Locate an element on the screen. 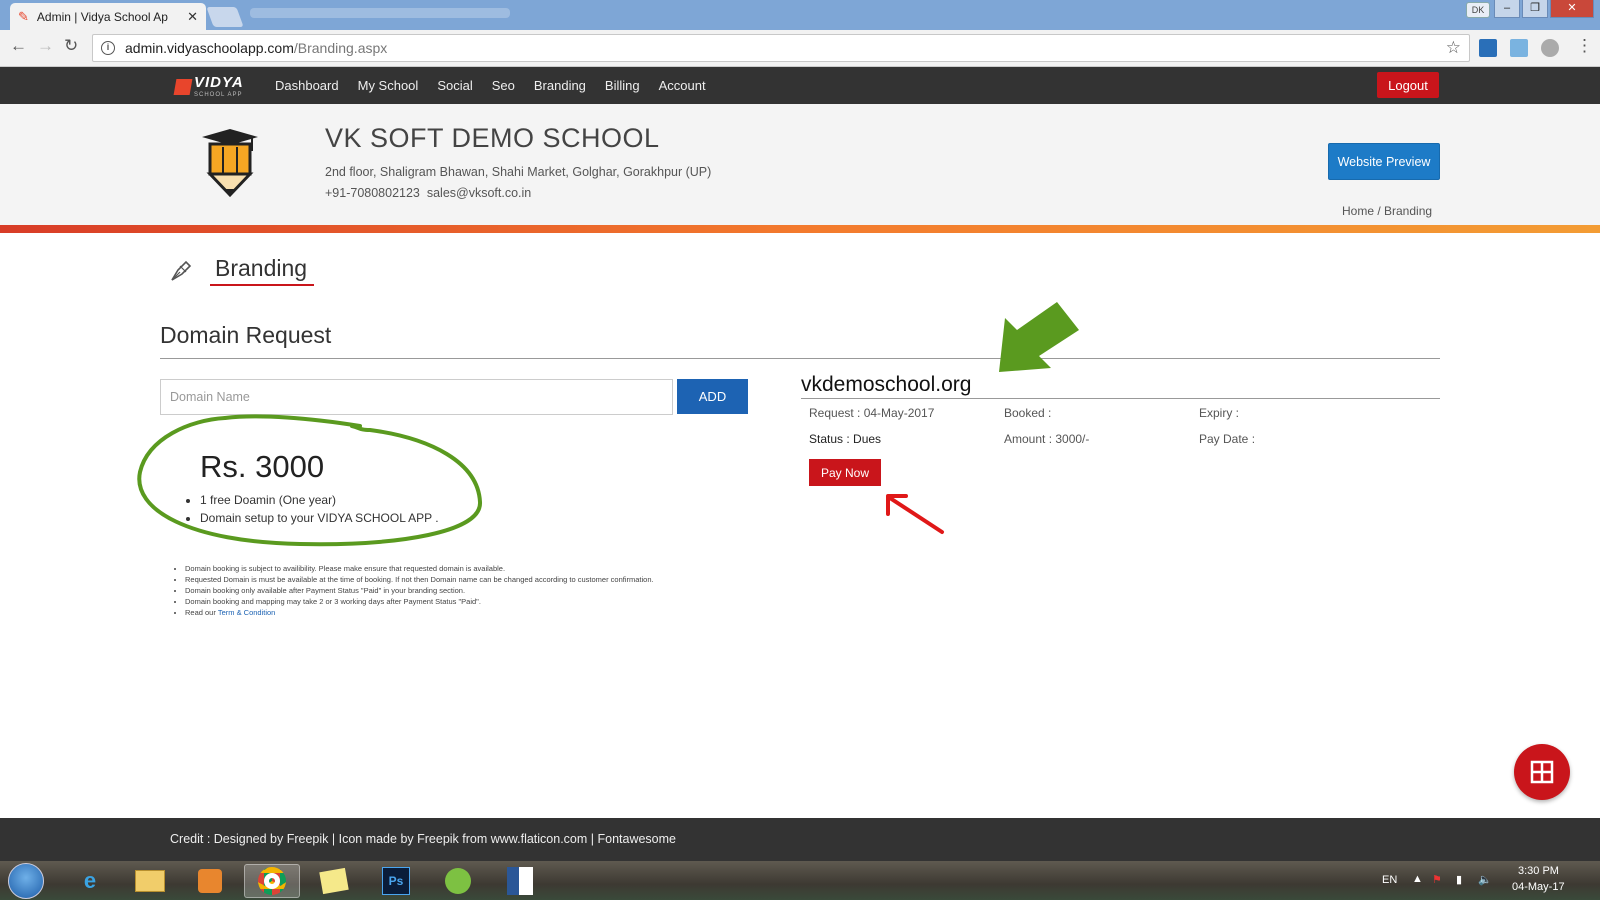 This screenshot has height=900, width=1600. logout-button: Logout is located at coordinates (1408, 85).